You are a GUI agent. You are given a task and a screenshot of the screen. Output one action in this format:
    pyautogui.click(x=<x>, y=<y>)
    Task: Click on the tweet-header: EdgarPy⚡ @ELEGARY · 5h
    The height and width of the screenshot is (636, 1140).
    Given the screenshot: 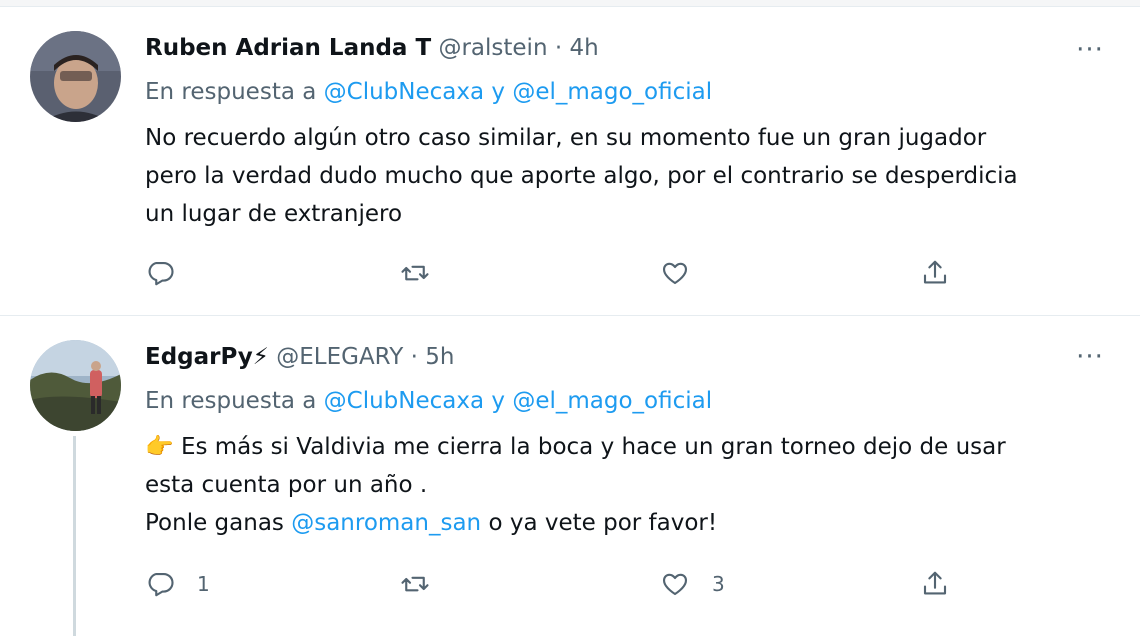 What is the action you would take?
    pyautogui.click(x=299, y=357)
    